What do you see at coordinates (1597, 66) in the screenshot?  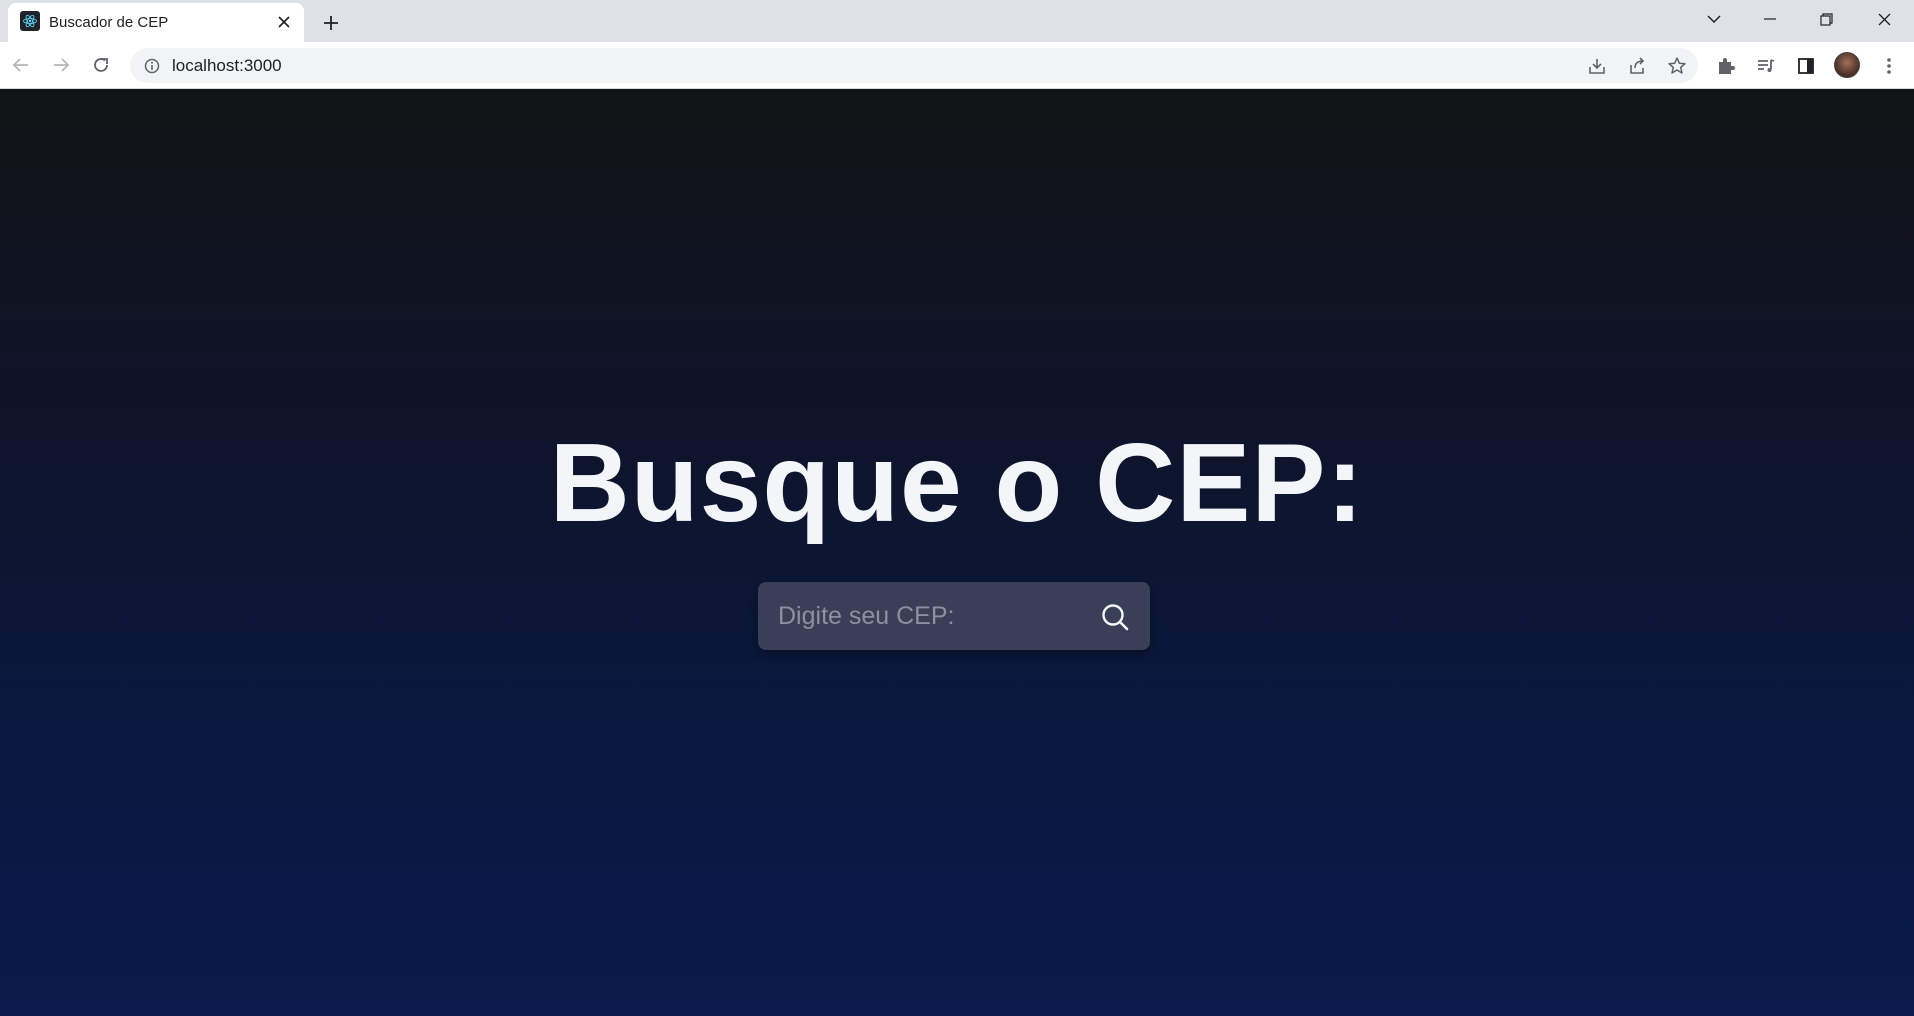 I see `install-app-icon` at bounding box center [1597, 66].